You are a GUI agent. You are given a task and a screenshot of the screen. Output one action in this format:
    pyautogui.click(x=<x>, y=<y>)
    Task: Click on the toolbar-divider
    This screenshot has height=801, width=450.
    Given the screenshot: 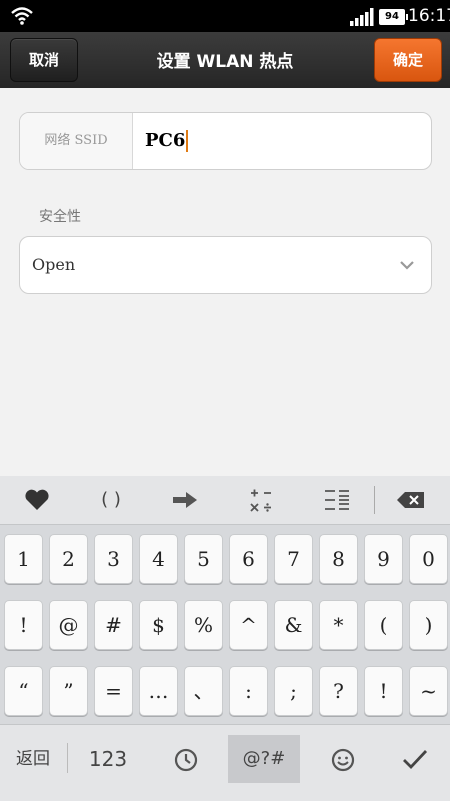 What is the action you would take?
    pyautogui.click(x=374, y=500)
    